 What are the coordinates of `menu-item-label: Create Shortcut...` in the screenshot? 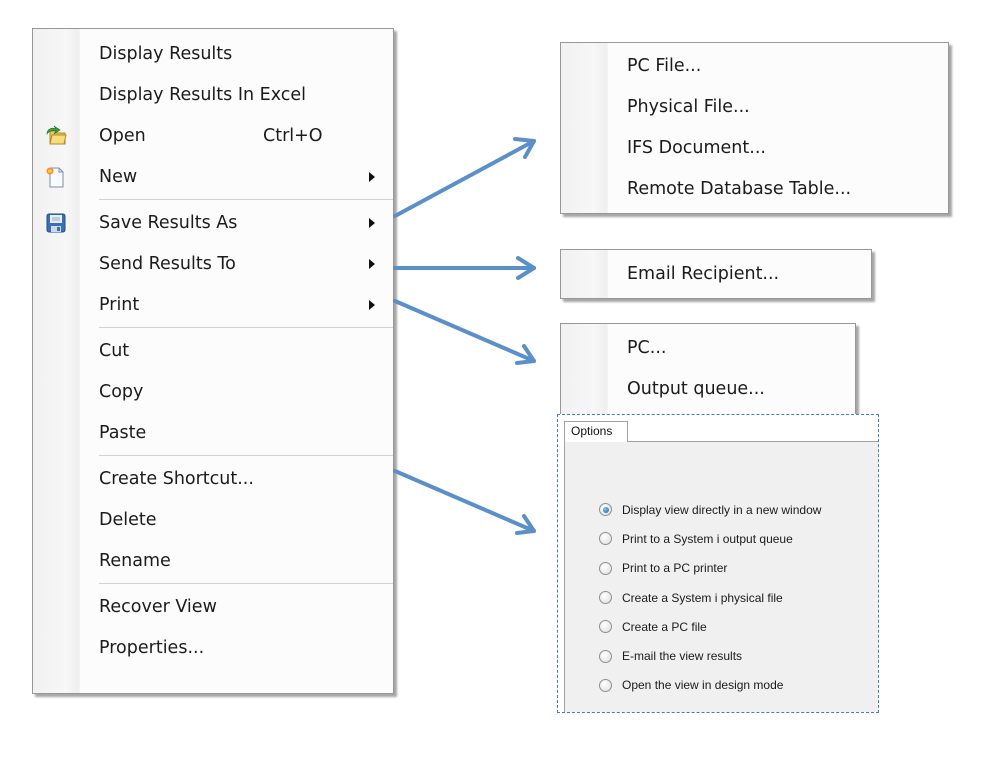 It's located at (176, 478).